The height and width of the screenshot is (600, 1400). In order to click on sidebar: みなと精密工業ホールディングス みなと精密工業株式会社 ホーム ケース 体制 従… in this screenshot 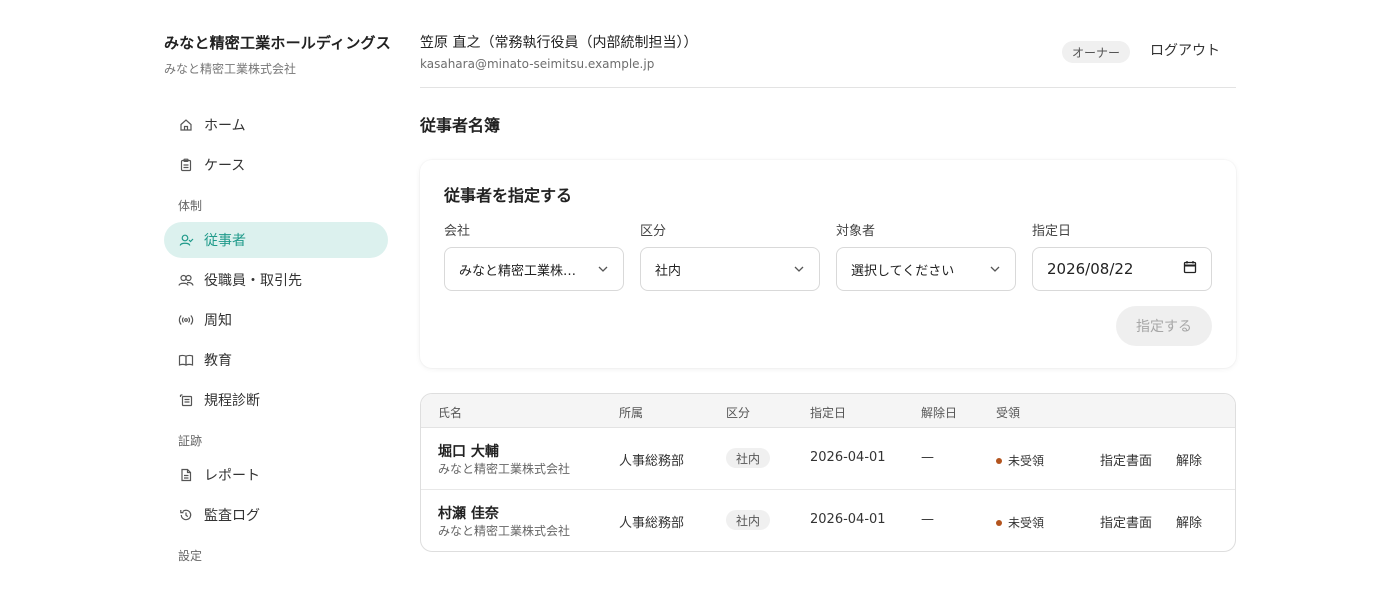, I will do `click(277, 302)`.